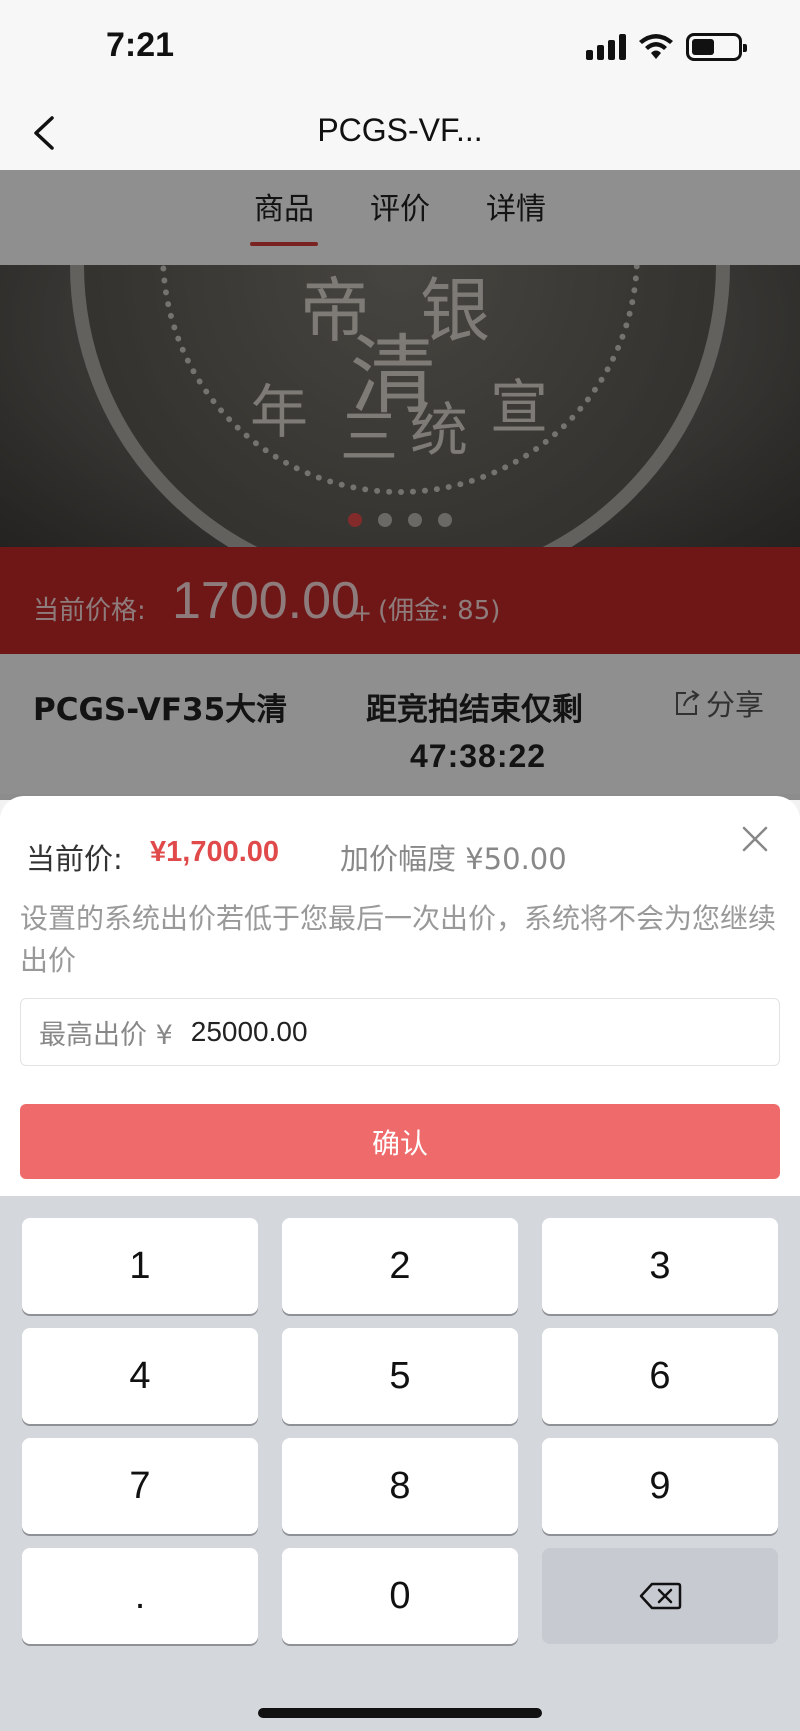 This screenshot has height=1731, width=800. I want to click on increment-label: 加价幅度 ¥50.00, so click(453, 859).